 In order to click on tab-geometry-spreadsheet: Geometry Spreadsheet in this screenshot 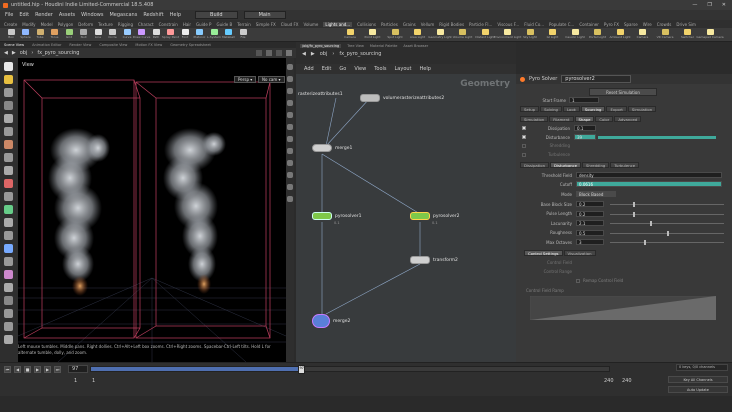, I will do `click(190, 45)`.